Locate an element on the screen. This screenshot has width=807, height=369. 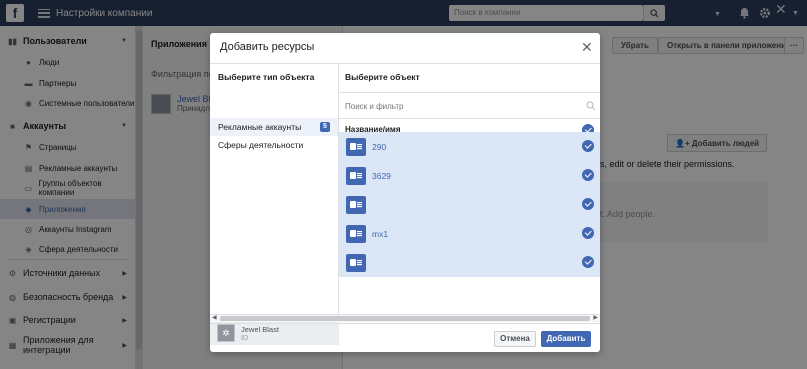
type-label: Сферы деятельности is located at coordinates (261, 145).